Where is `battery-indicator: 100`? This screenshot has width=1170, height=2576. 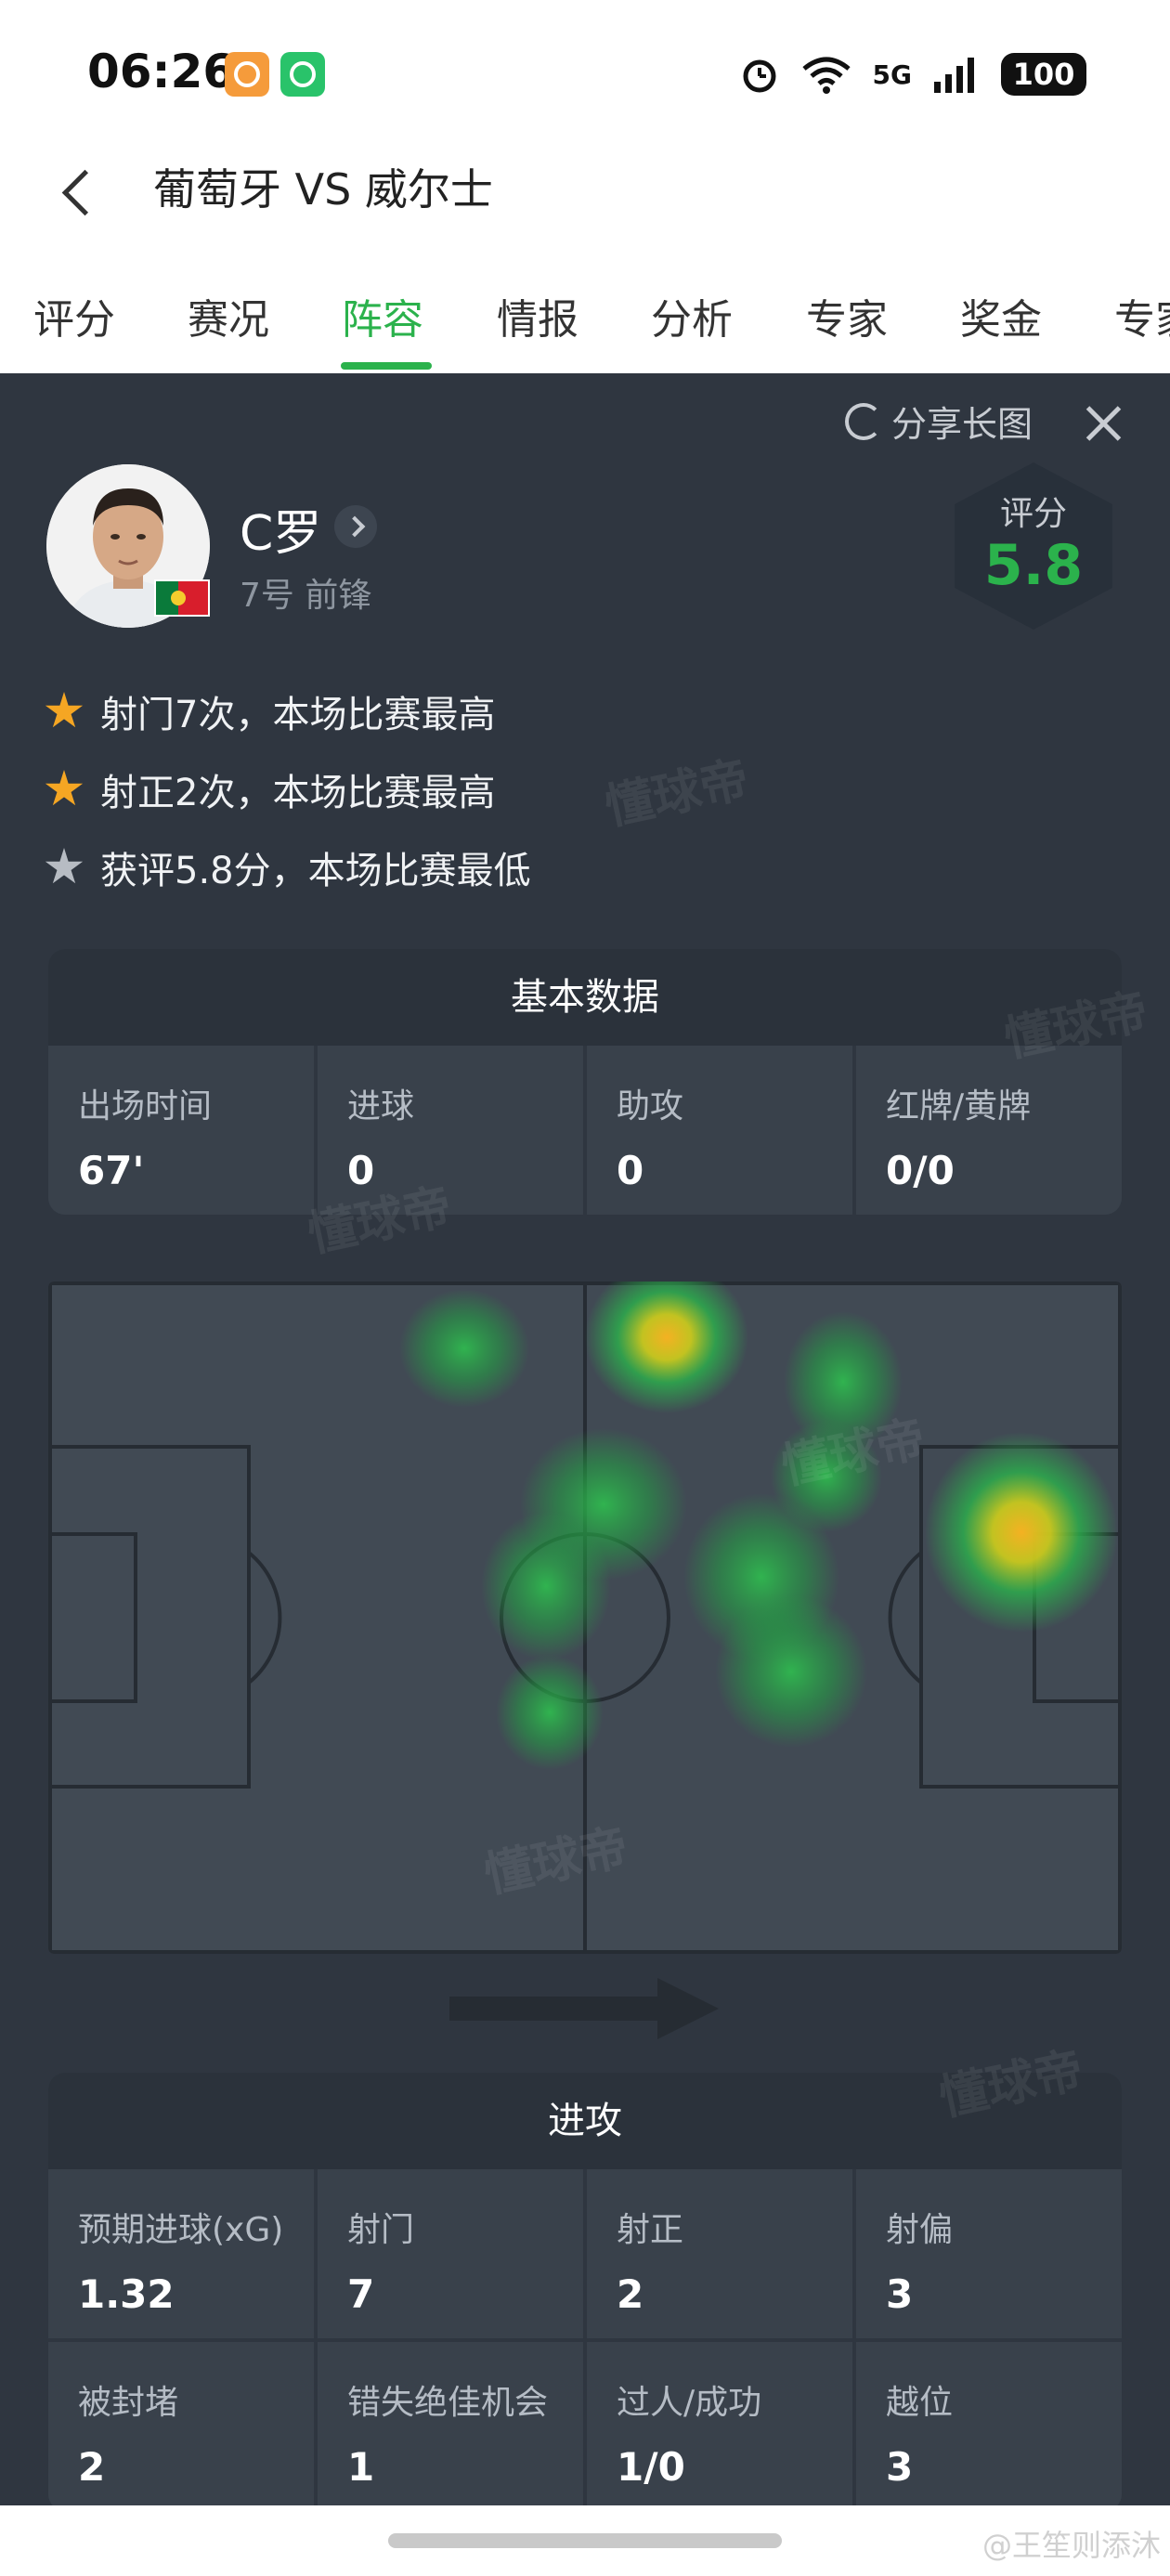
battery-indicator: 100 is located at coordinates (1043, 75).